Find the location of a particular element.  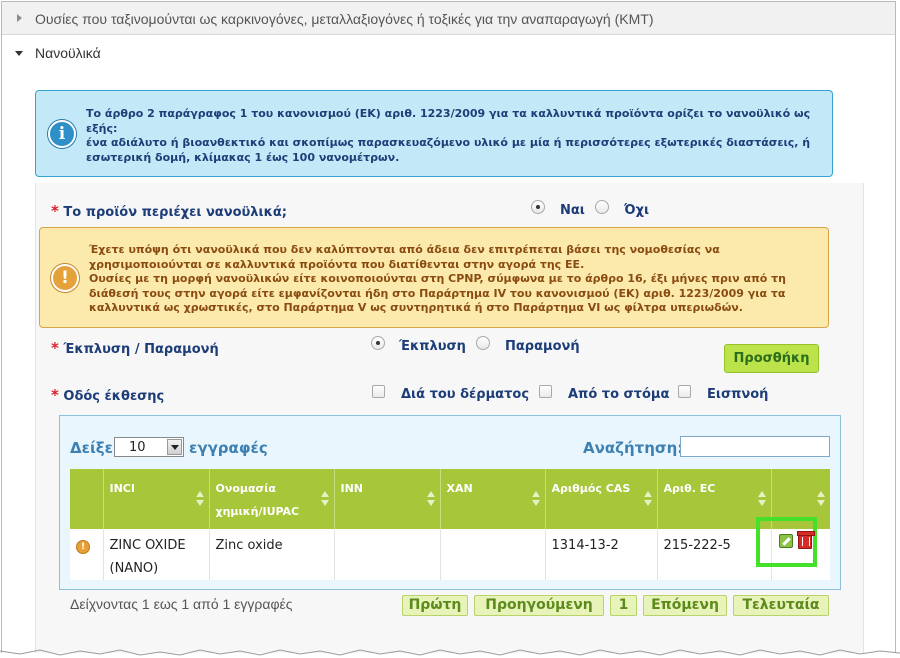

radio-rinse-off is located at coordinates (378, 343).